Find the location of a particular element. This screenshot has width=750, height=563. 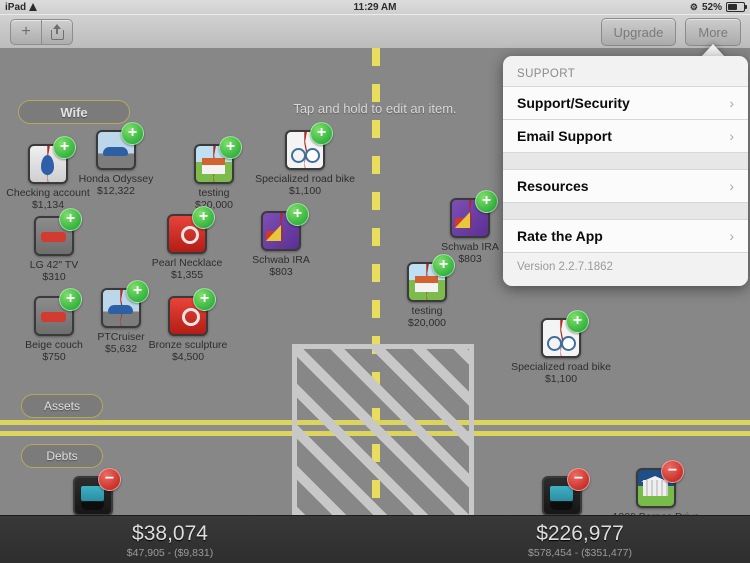

menu-label: Rate the App is located at coordinates (560, 236).